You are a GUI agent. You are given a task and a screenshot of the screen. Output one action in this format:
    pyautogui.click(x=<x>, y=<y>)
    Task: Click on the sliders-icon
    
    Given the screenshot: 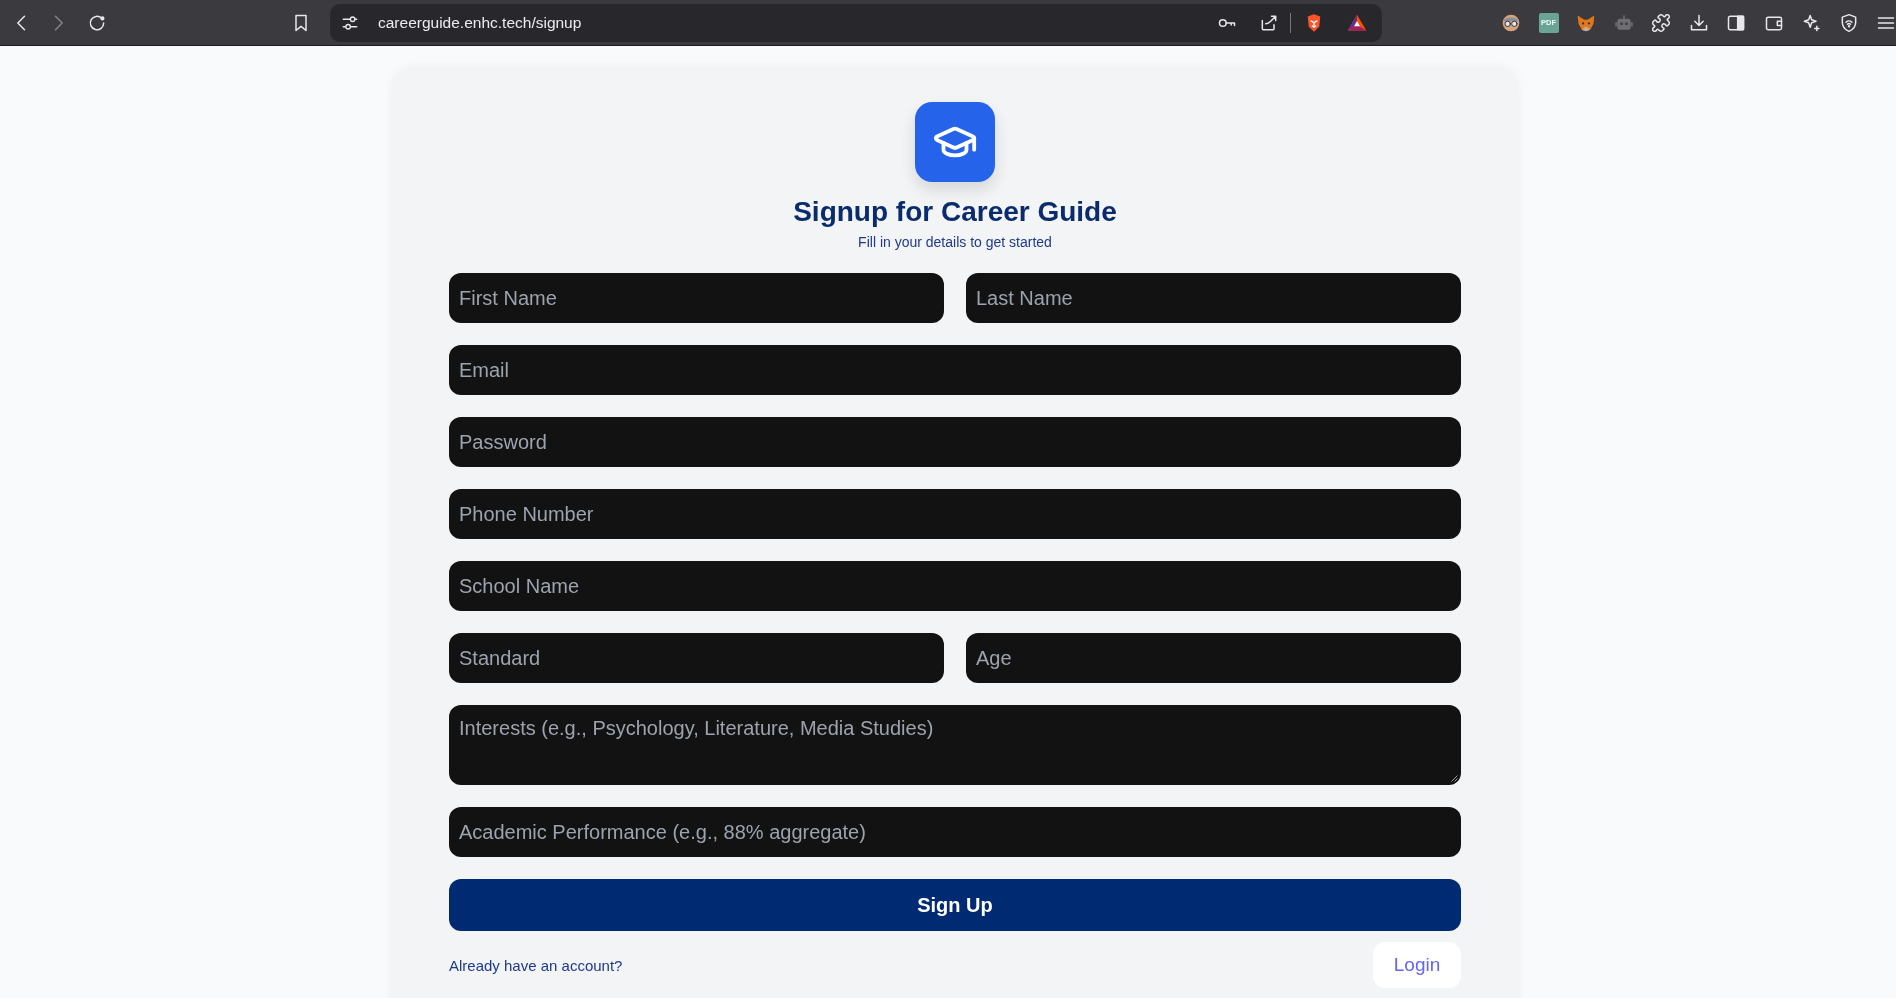 What is the action you would take?
    pyautogui.click(x=350, y=22)
    